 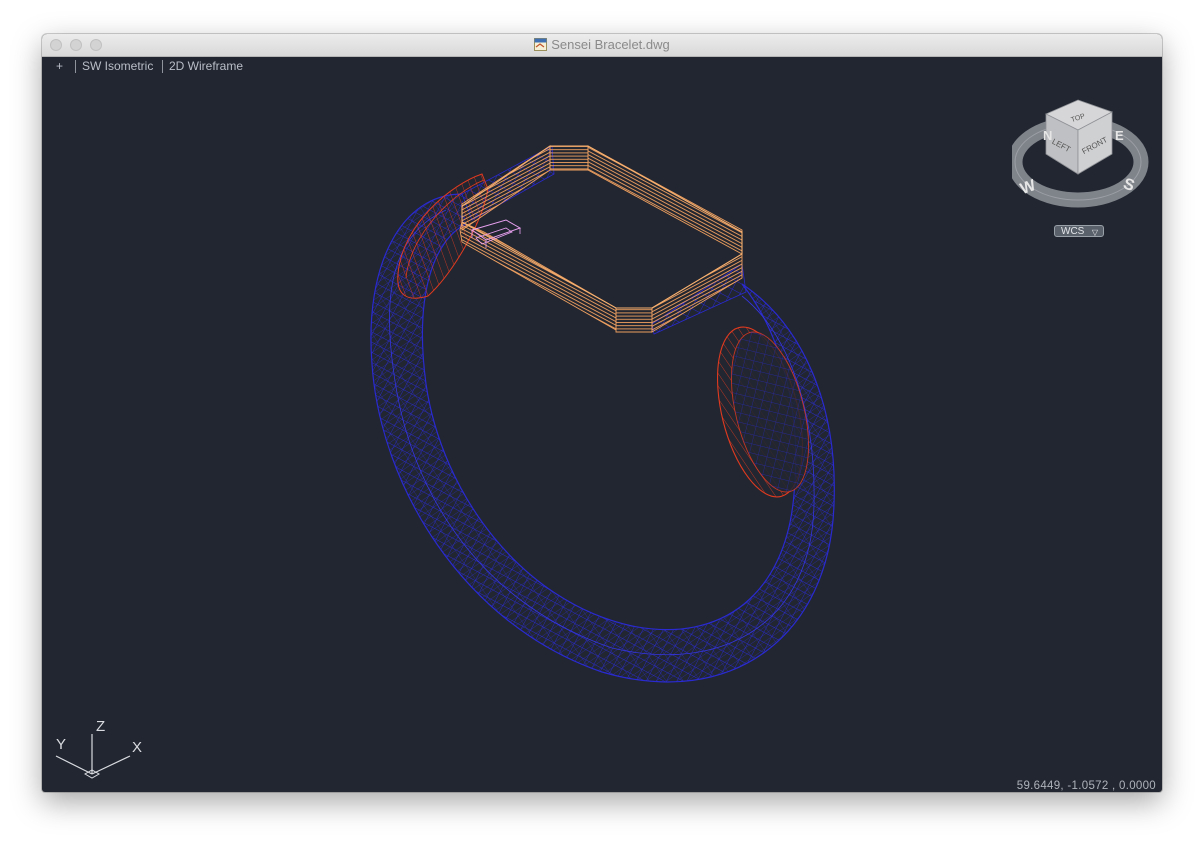 What do you see at coordinates (100, 726) in the screenshot?
I see `axis-z-label: Z` at bounding box center [100, 726].